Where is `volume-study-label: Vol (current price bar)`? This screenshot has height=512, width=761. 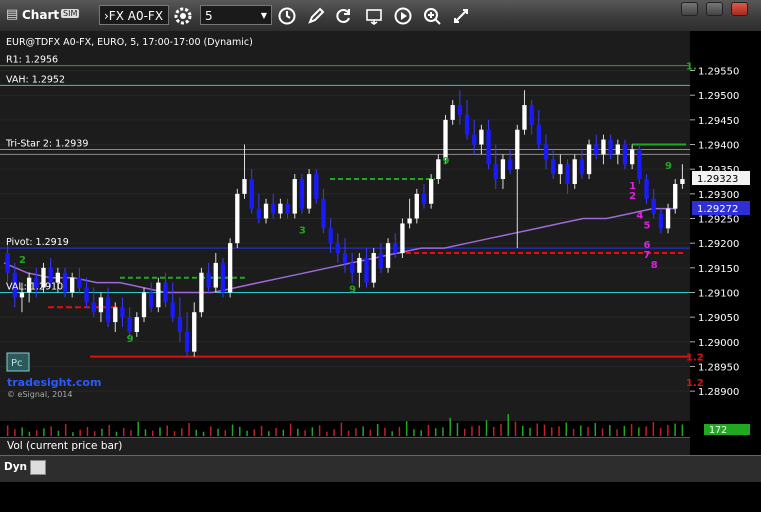
volume-study-label: Vol (current price bar) is located at coordinates (65, 446).